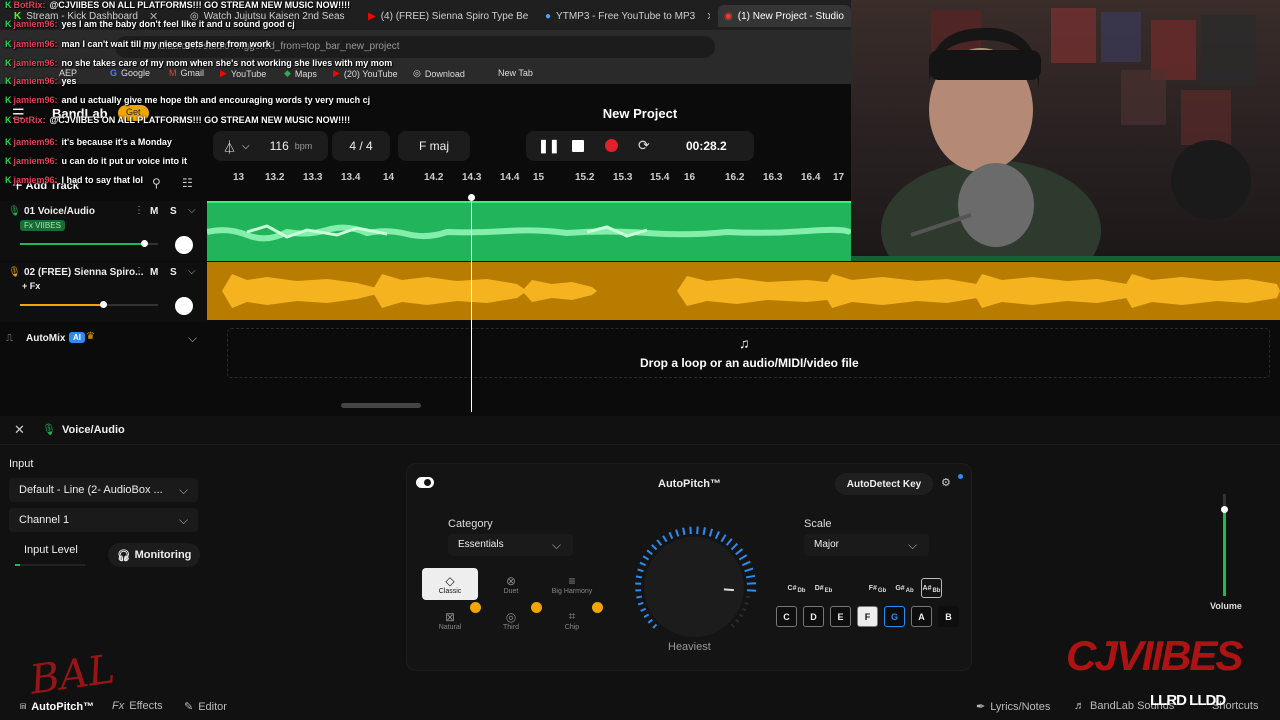 Image resolution: width=1280 pixels, height=720 pixels. What do you see at coordinates (427, 482) in the screenshot?
I see `toggle-knob` at bounding box center [427, 482].